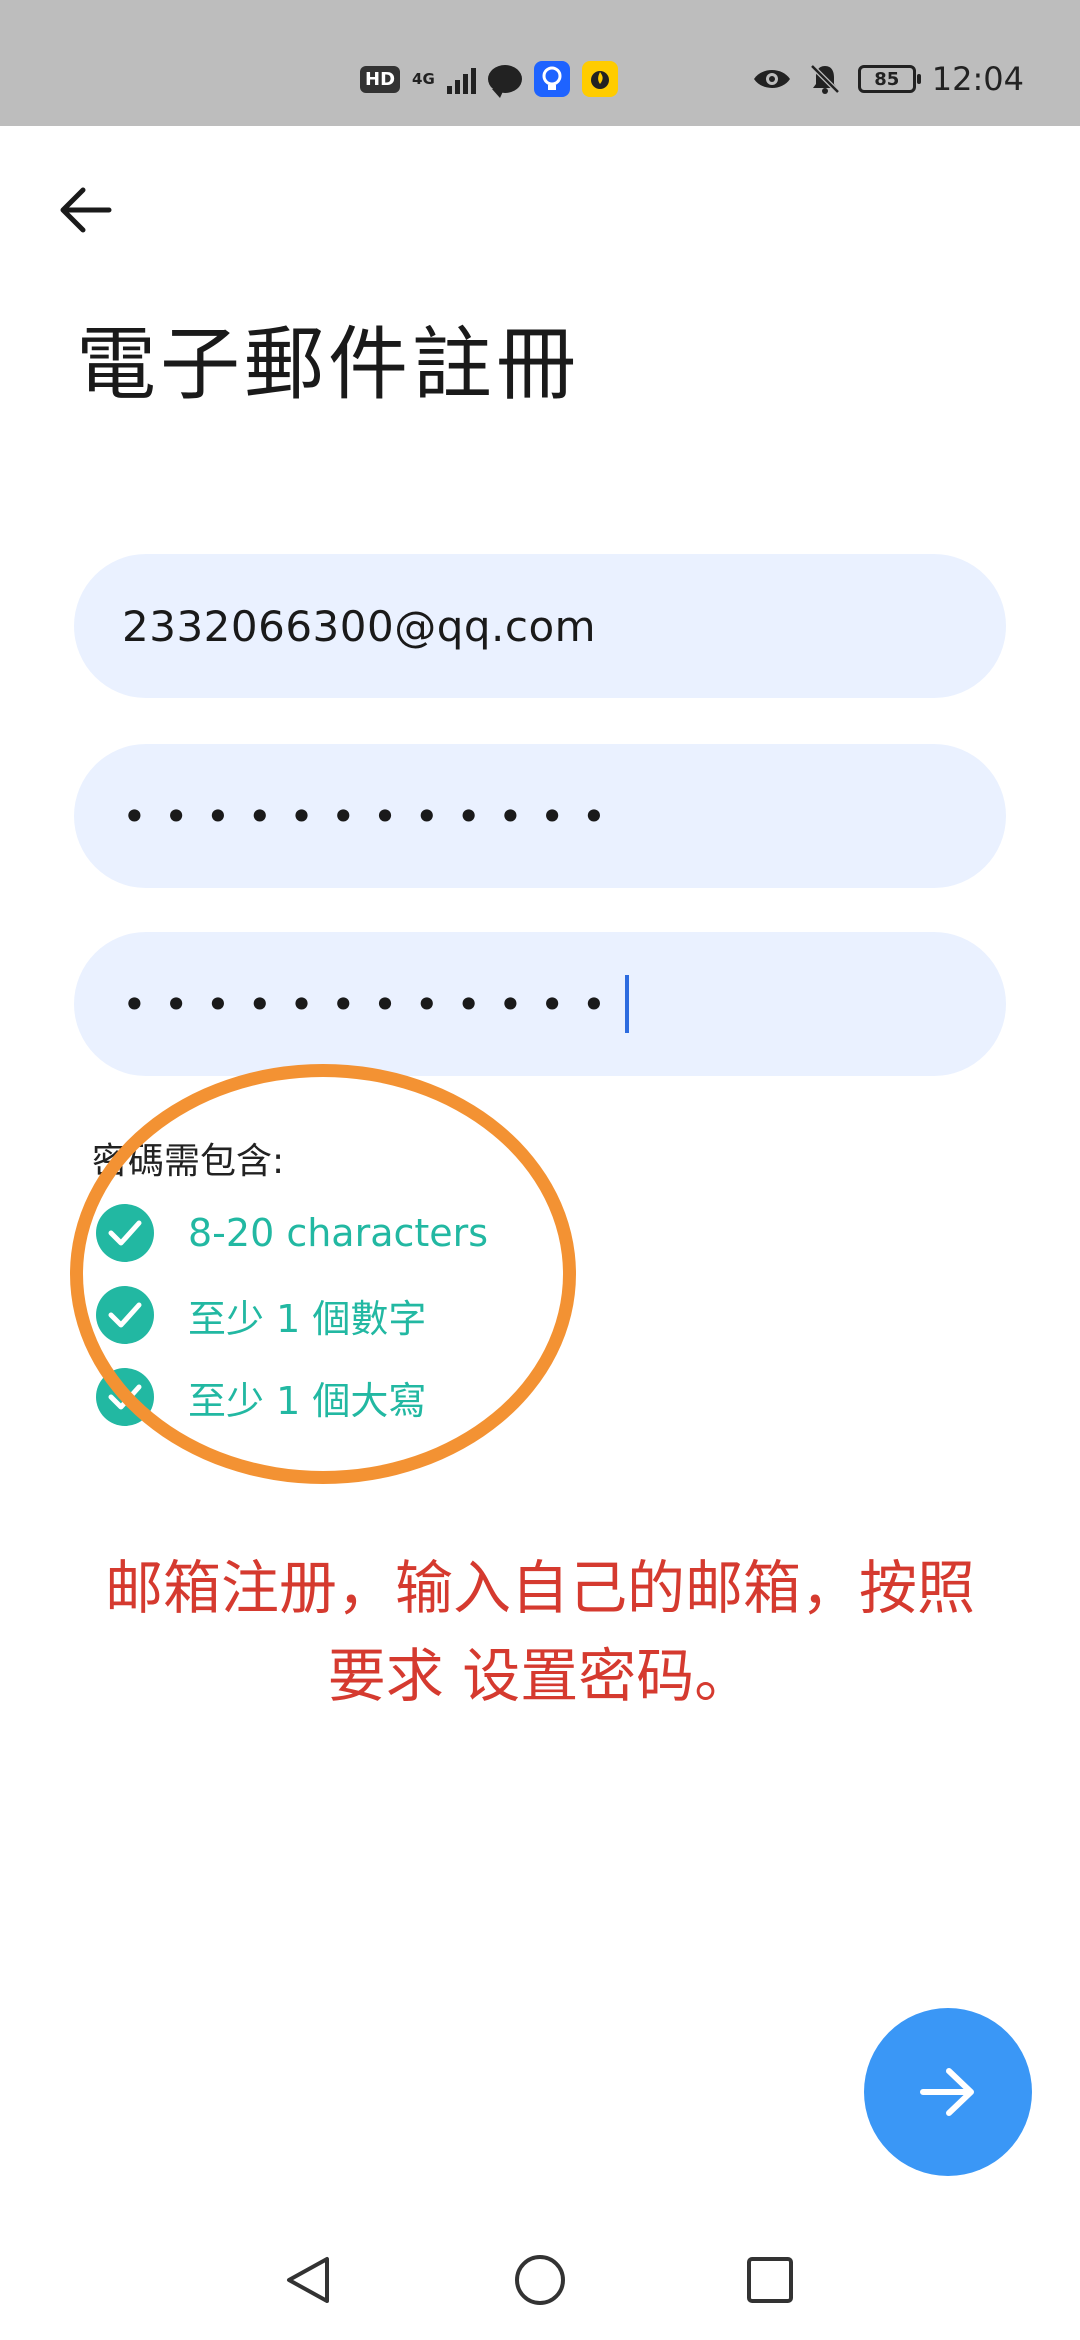 This screenshot has height=2340, width=1080. I want to click on confirm-password-field: ••••••••••••, so click(540, 1004).